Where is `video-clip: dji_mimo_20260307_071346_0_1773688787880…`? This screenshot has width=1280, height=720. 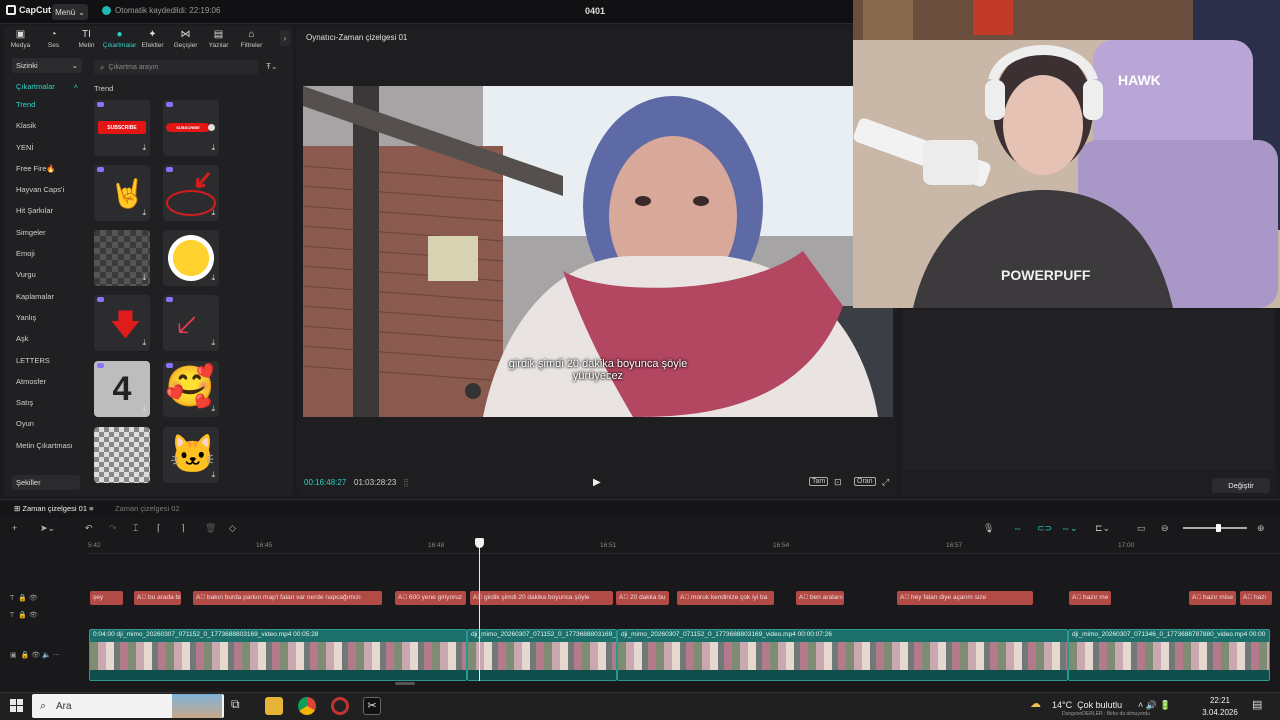 video-clip: dji_mimo_20260307_071346_0_1773688787880… is located at coordinates (1169, 655).